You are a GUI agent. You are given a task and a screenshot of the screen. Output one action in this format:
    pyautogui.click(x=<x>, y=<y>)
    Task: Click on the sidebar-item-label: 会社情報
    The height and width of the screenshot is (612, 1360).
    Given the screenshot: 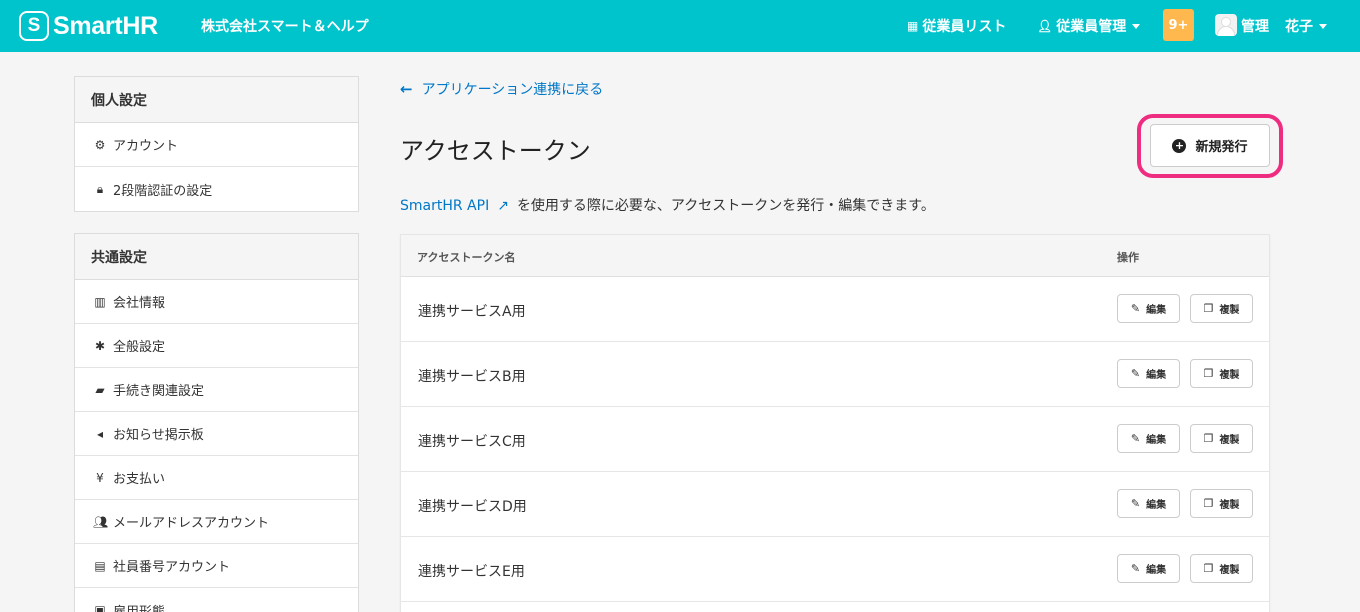 What is the action you would take?
    pyautogui.click(x=139, y=303)
    